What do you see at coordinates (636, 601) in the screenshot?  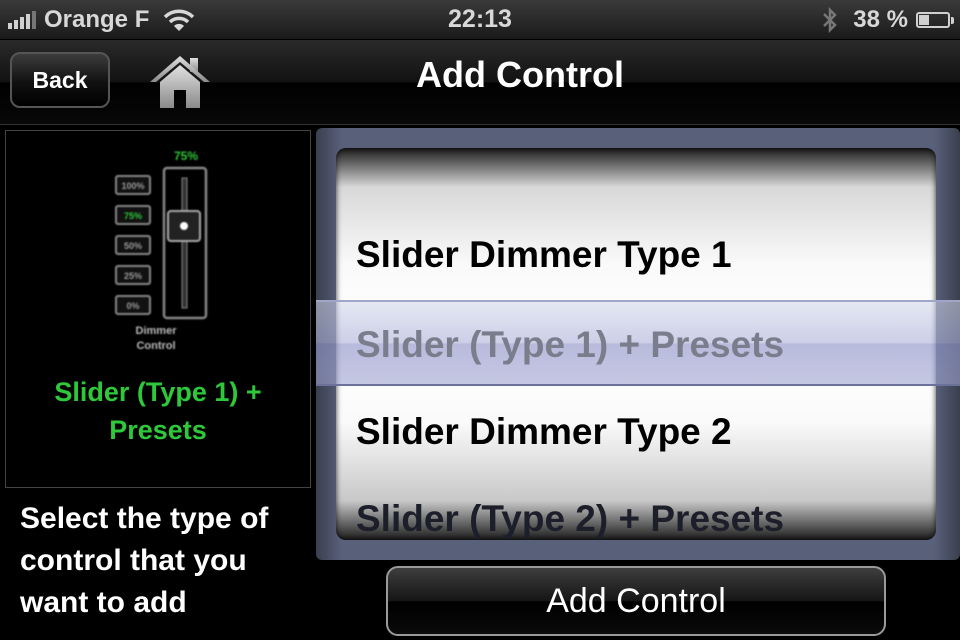 I see `add-control-button: Add Control` at bounding box center [636, 601].